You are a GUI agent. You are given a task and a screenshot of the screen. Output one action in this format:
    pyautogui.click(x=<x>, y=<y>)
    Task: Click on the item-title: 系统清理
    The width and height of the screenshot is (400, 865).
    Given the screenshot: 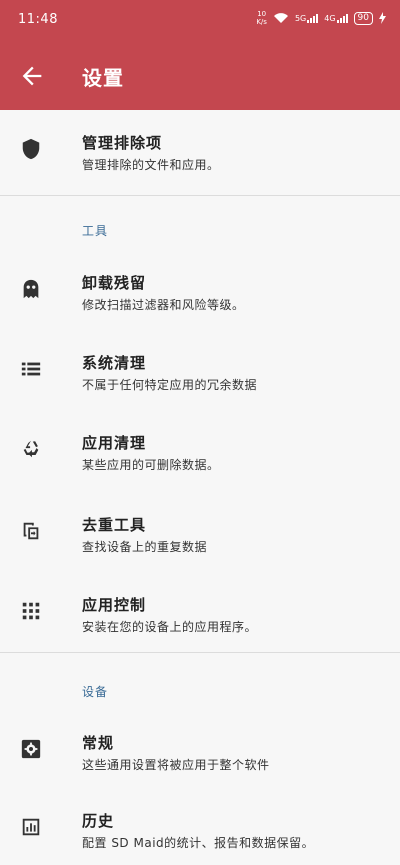 What is the action you would take?
    pyautogui.click(x=114, y=363)
    